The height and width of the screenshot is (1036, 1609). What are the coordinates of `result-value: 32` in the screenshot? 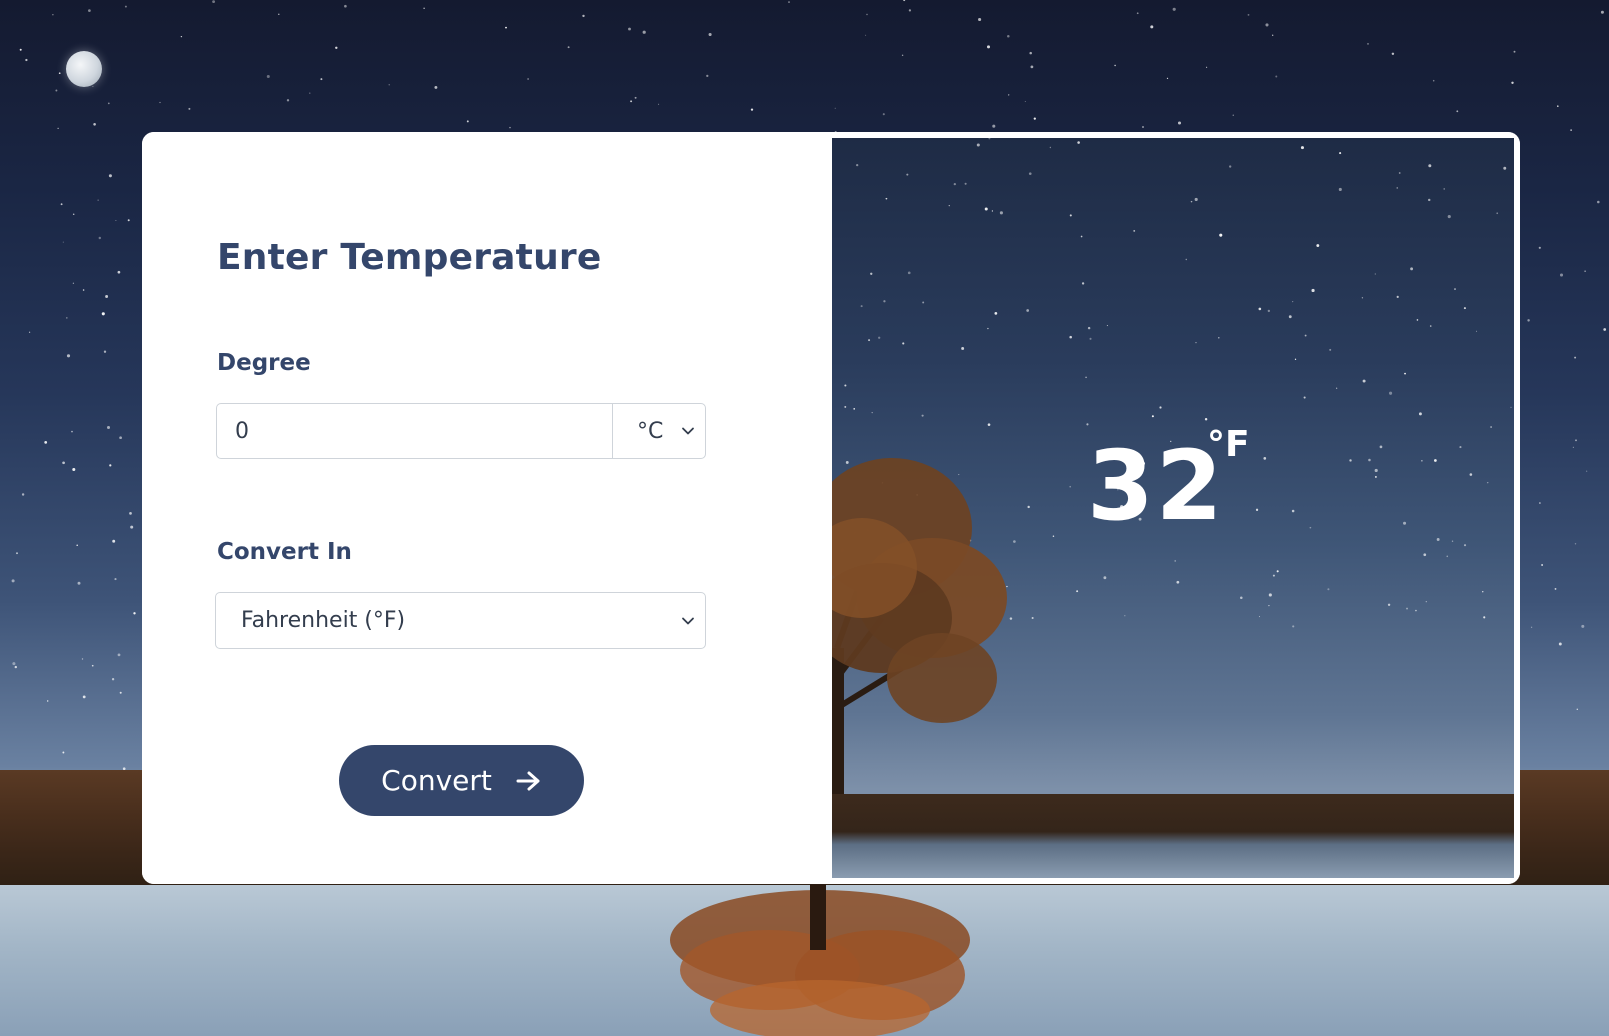 It's located at (1156, 486).